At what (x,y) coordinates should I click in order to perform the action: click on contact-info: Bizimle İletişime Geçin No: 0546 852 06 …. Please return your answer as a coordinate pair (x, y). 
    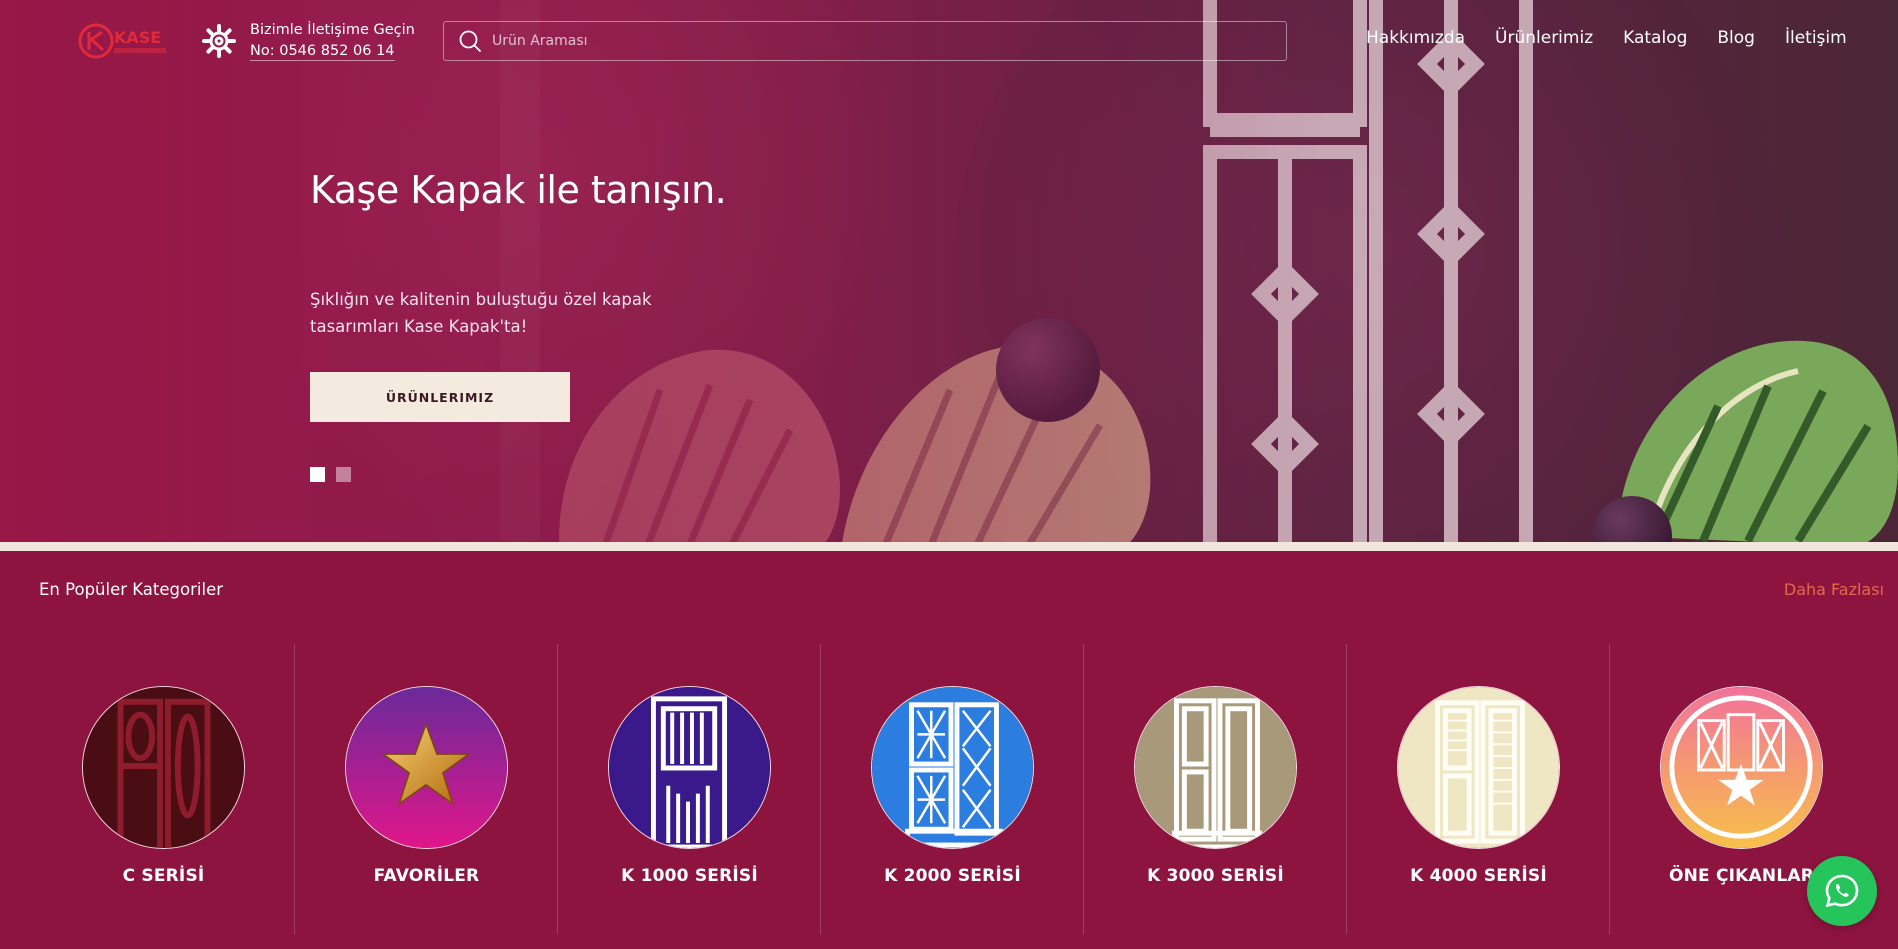
    Looking at the image, I should click on (332, 41).